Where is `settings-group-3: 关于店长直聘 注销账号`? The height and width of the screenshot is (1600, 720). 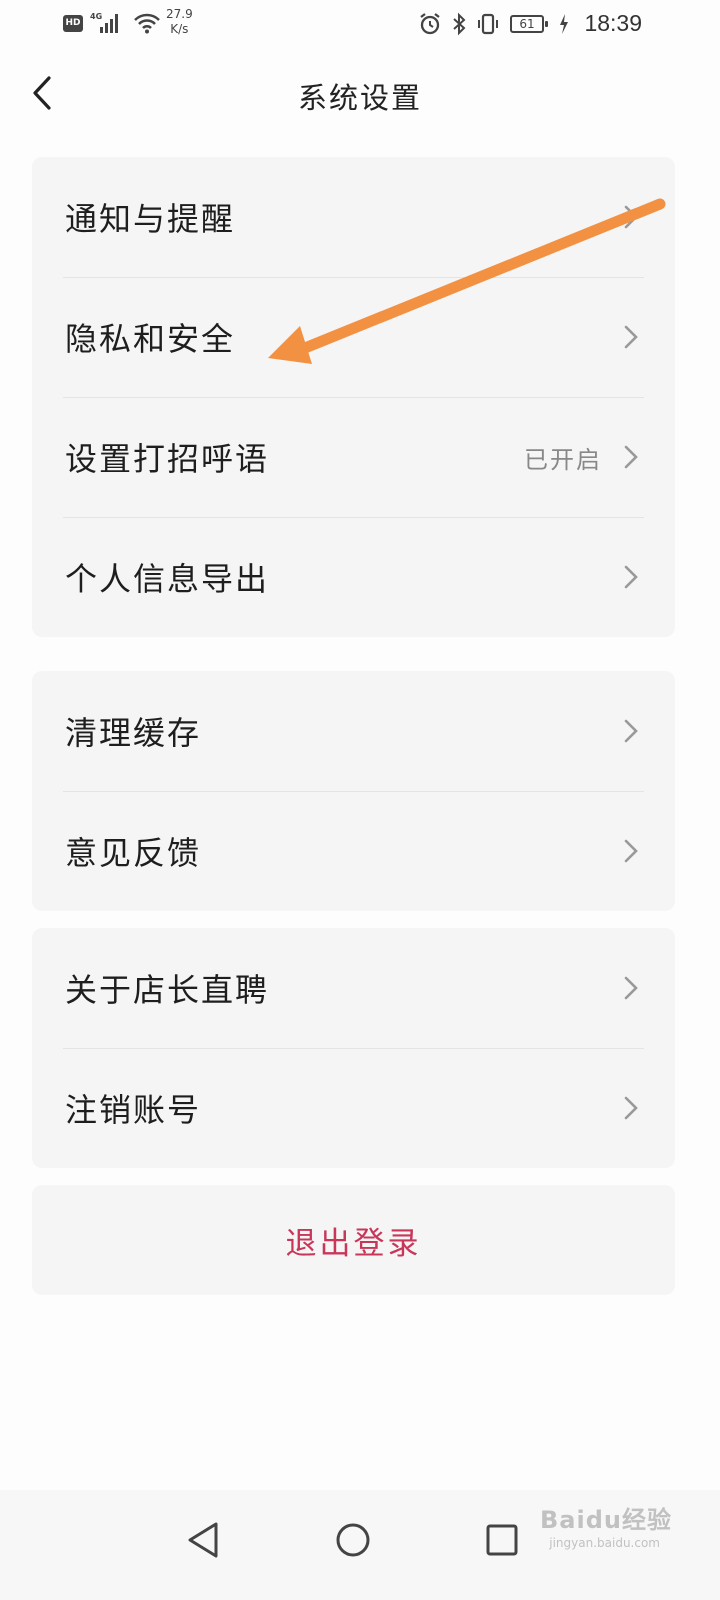
settings-group-3: 关于店长直聘 注销账号 is located at coordinates (353, 1048).